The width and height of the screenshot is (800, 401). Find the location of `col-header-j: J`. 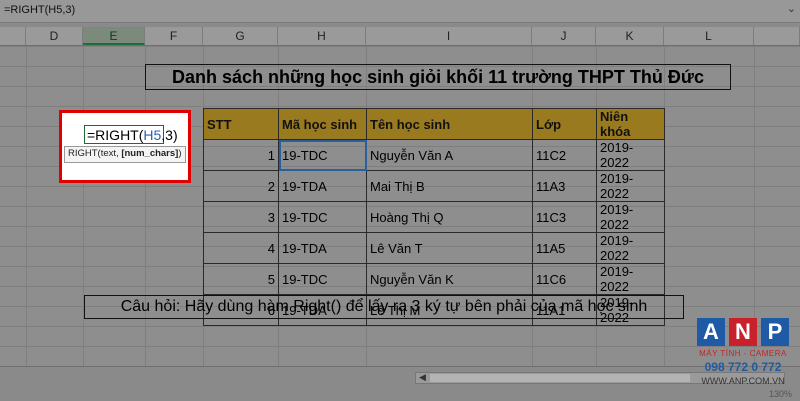

col-header-j: J is located at coordinates (564, 36).